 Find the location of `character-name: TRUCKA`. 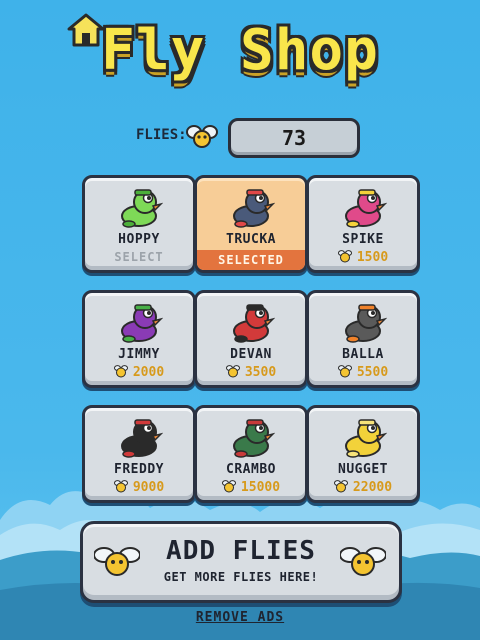

character-name: TRUCKA is located at coordinates (251, 239).